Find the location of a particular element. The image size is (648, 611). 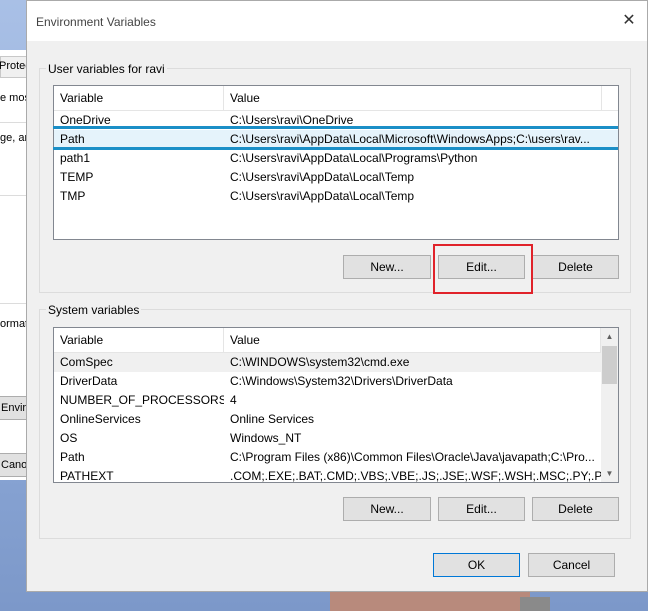

variable-value: C:\Windows\System32\Drivers\DriverData is located at coordinates (341, 381).